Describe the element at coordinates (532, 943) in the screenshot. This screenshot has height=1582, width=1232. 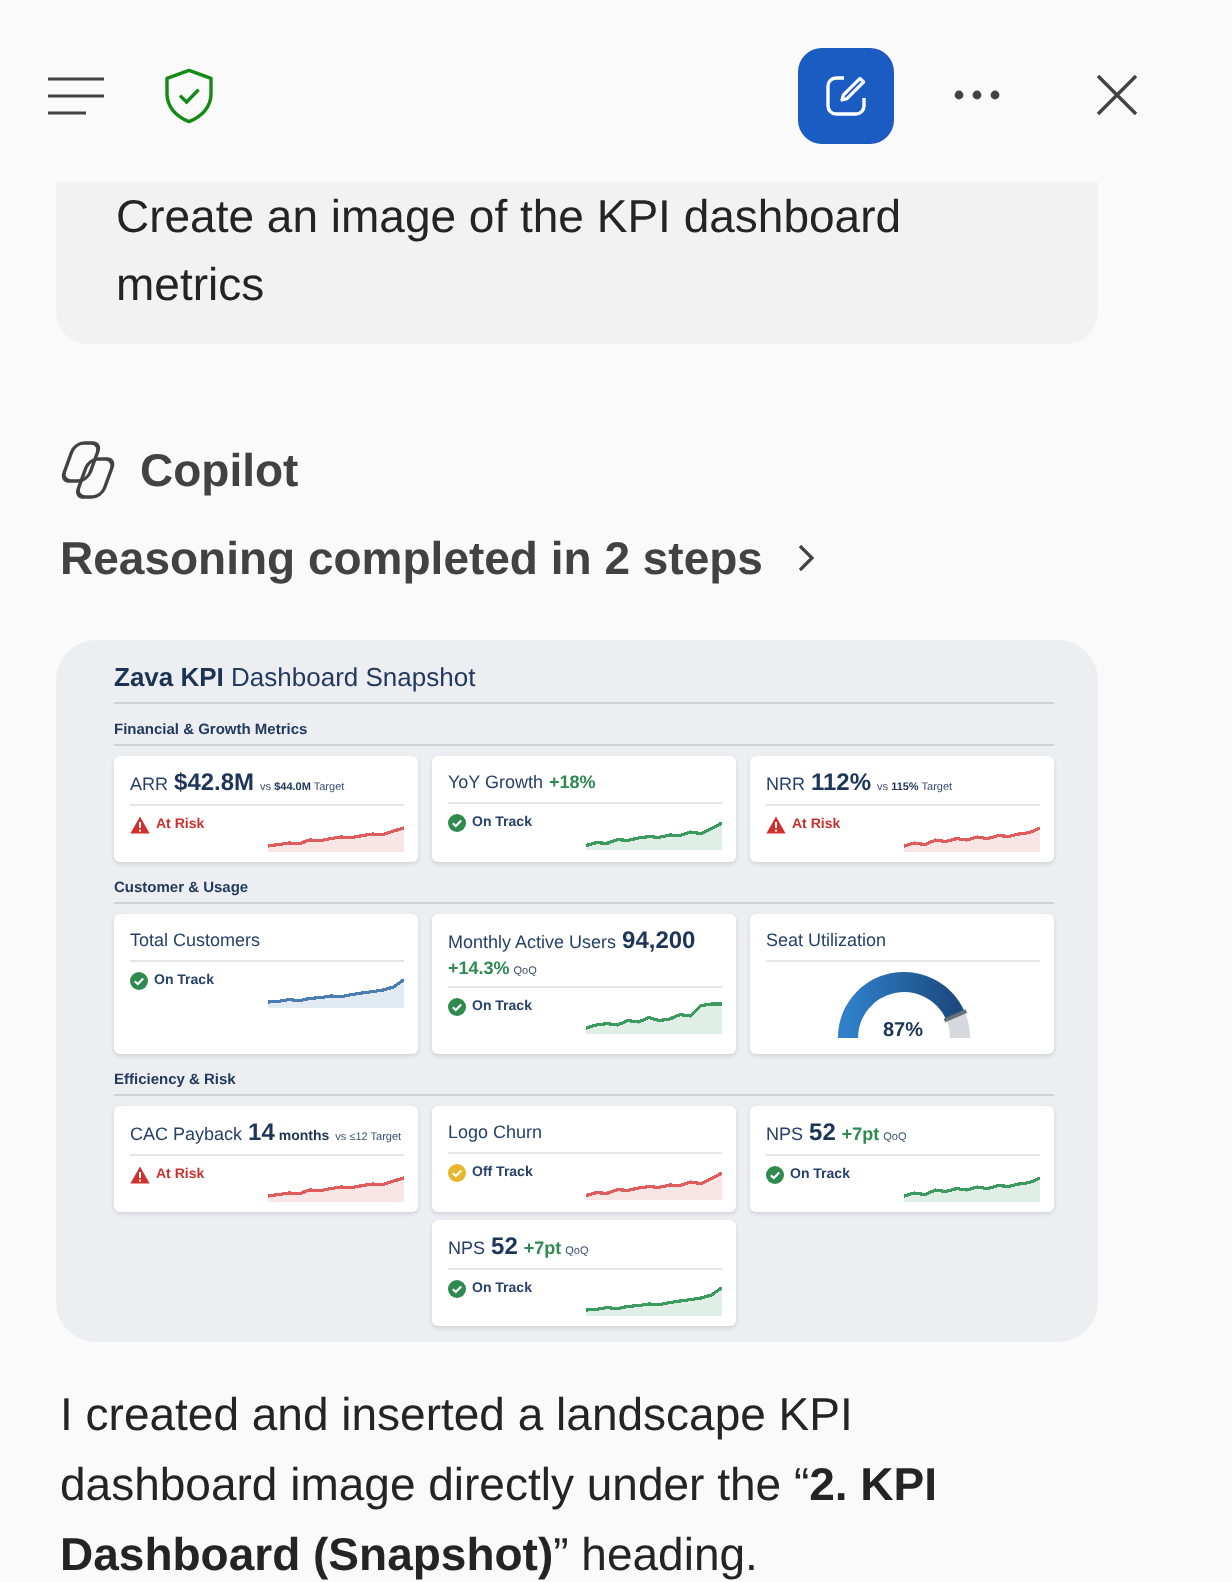
I see `metric-label: Monthly Active Users` at that location.